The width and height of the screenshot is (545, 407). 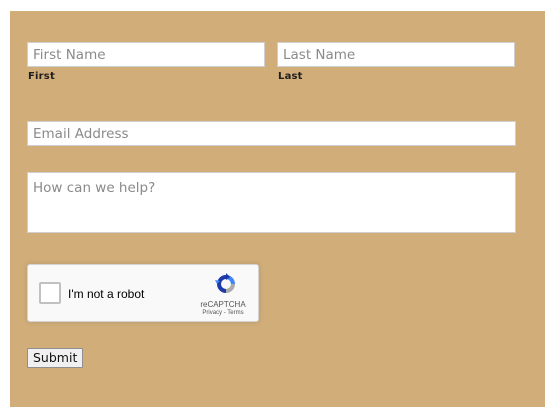 I want to click on recaptcha-links: Privacy - Terms, so click(x=223, y=313).